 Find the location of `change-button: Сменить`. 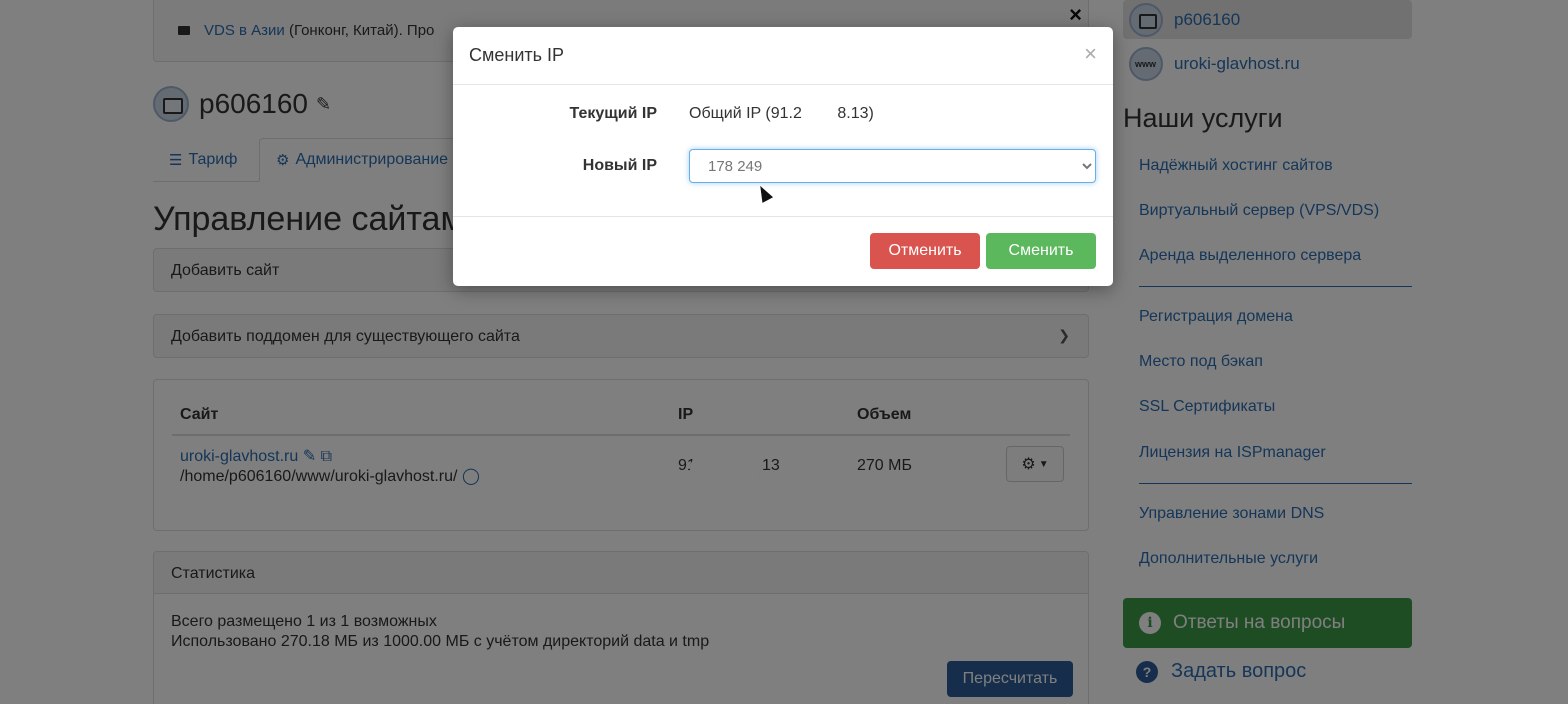

change-button: Сменить is located at coordinates (1041, 251).